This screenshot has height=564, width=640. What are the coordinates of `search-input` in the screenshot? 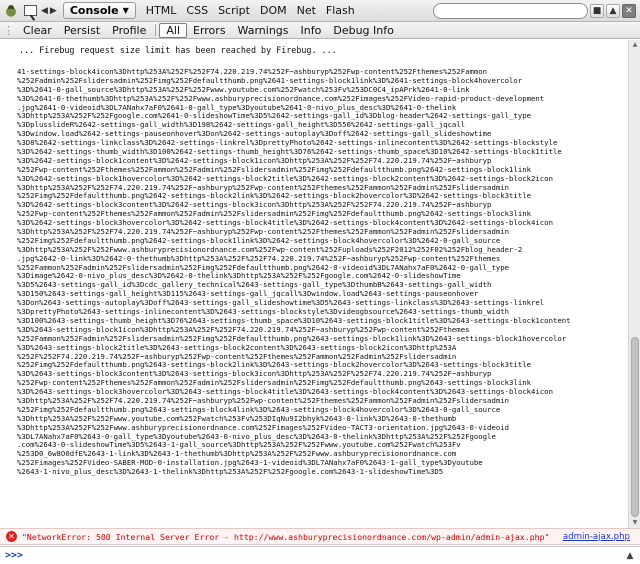 It's located at (505, 10).